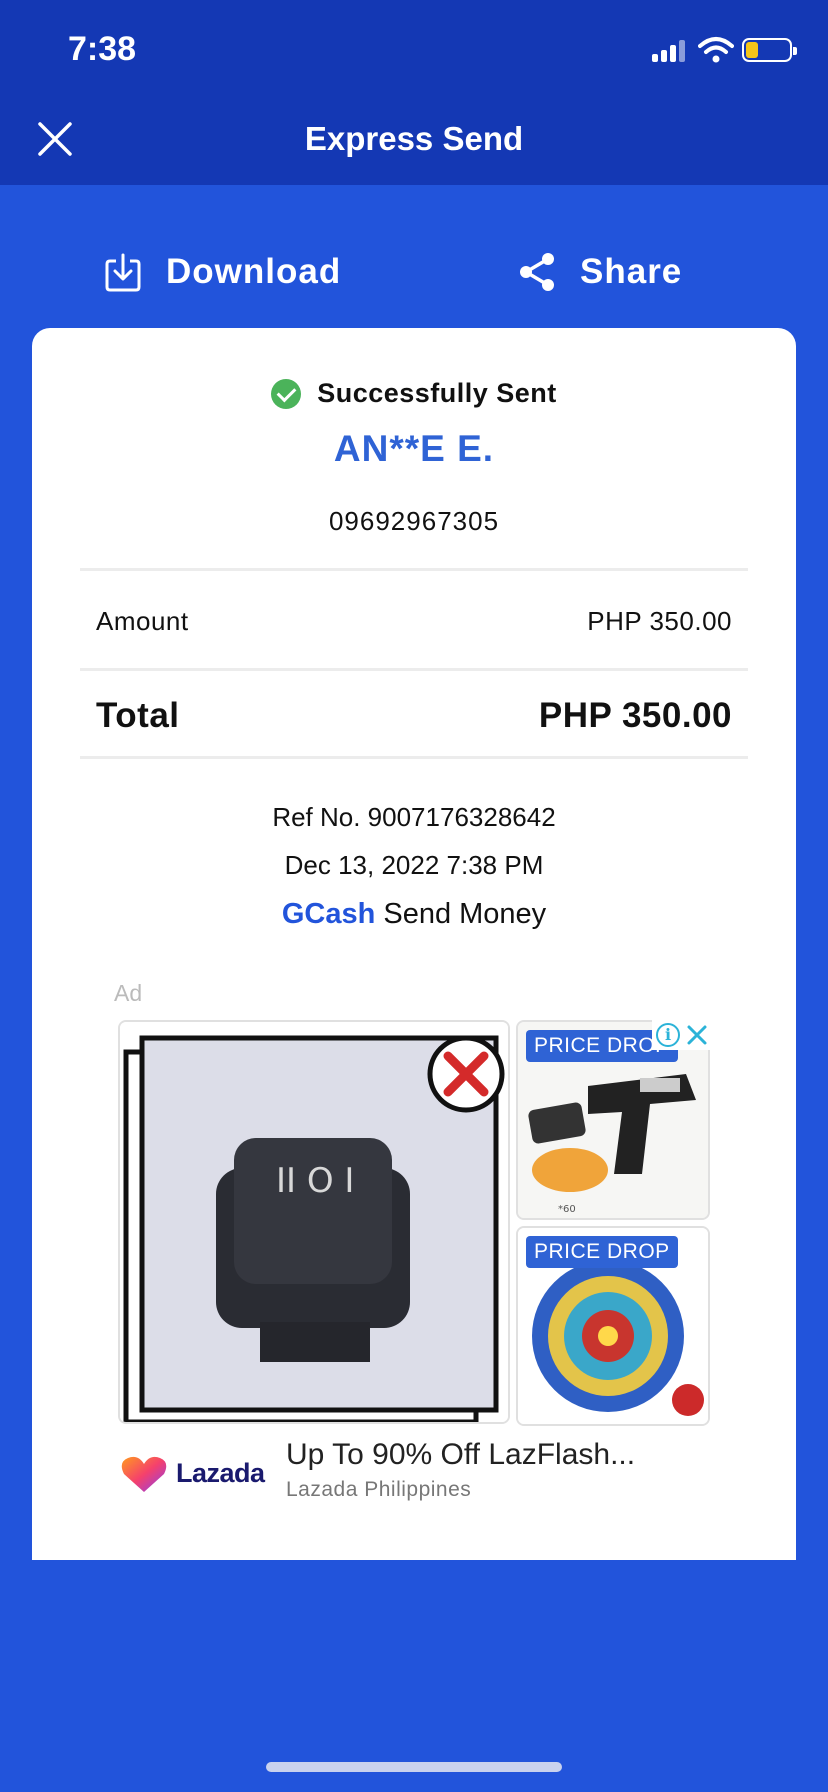  Describe the element at coordinates (138, 715) in the screenshot. I see `total-label: Total` at that location.